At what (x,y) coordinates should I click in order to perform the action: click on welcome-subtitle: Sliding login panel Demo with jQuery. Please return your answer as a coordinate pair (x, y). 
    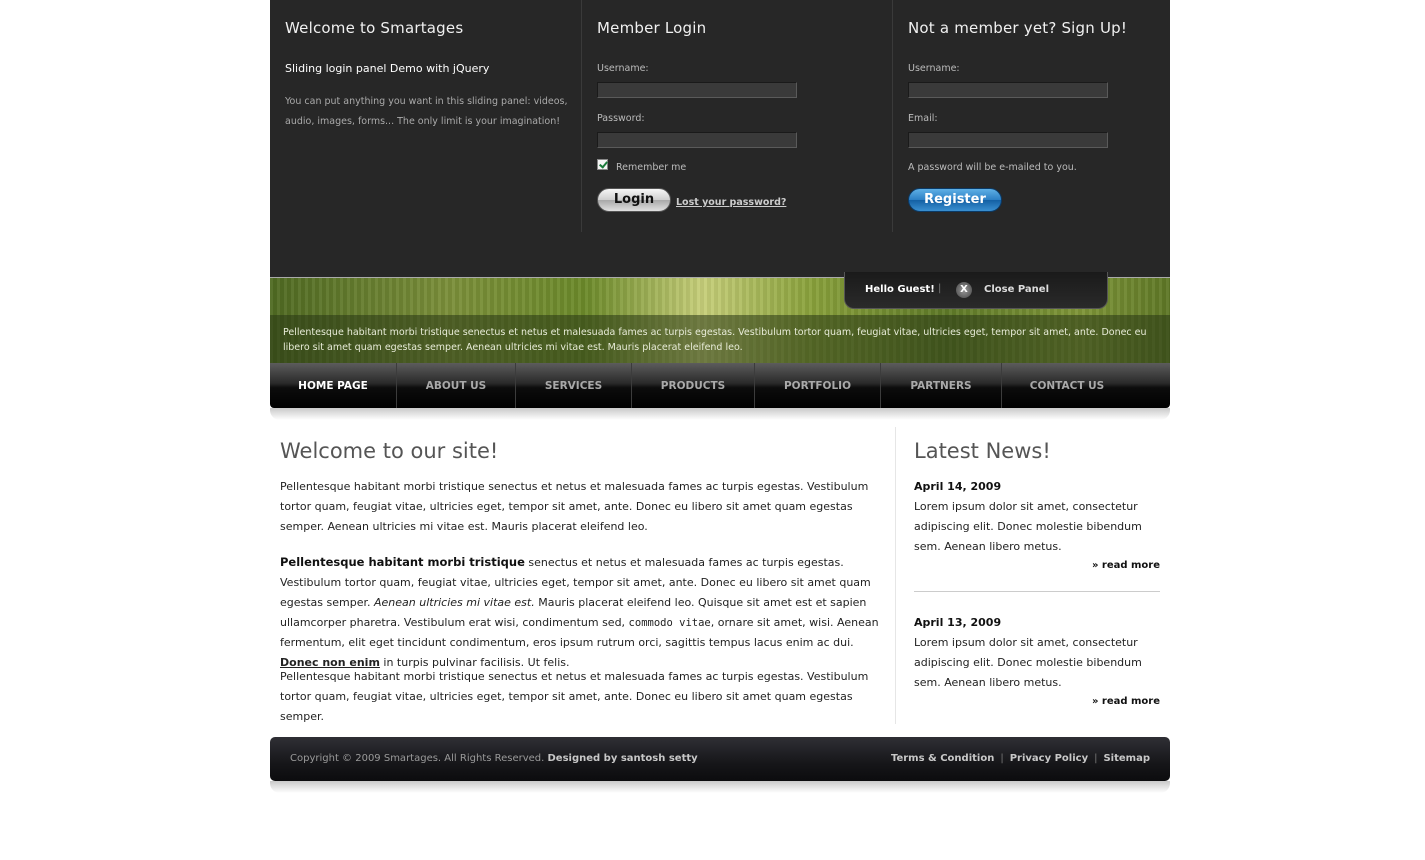
    Looking at the image, I should click on (387, 68).